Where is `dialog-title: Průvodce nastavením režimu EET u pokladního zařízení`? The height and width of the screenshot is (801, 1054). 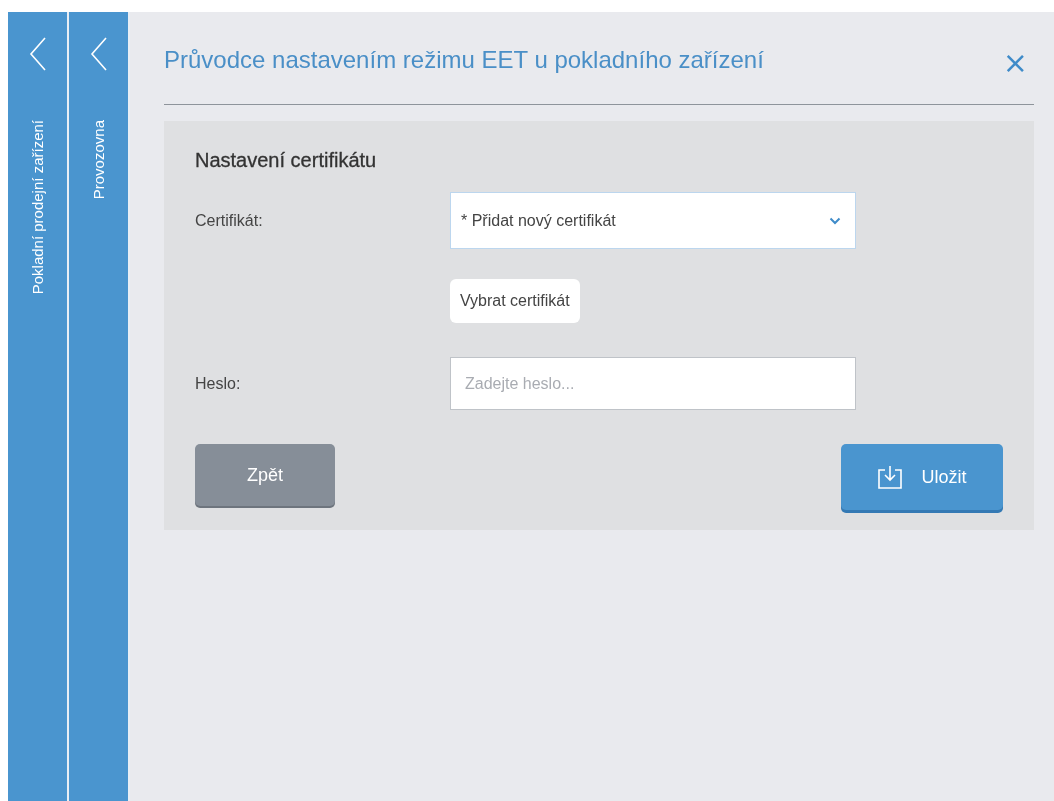 dialog-title: Průvodce nastavením režimu EET u pokladního zařízení is located at coordinates (464, 59).